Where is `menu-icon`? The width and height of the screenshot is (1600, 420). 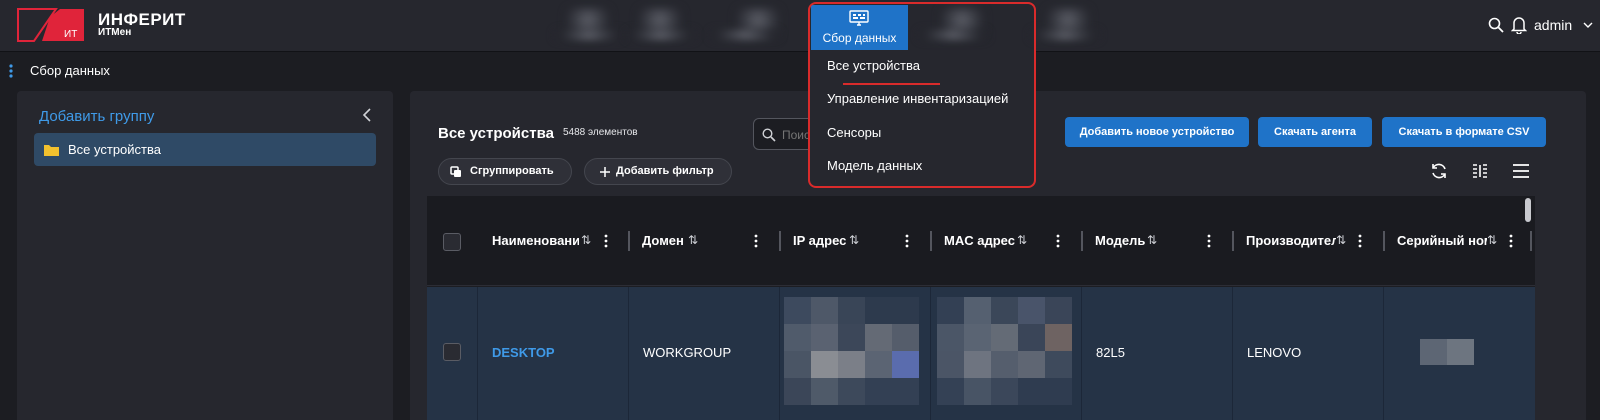
menu-icon is located at coordinates (1521, 171).